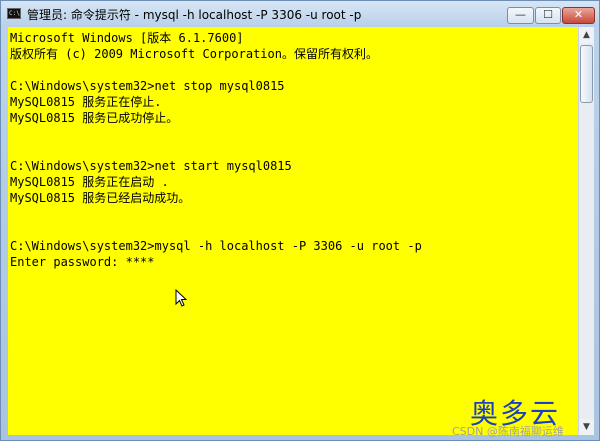 This screenshot has width=600, height=441. Describe the element at coordinates (586, 74) in the screenshot. I see `scroll-thumb` at that location.